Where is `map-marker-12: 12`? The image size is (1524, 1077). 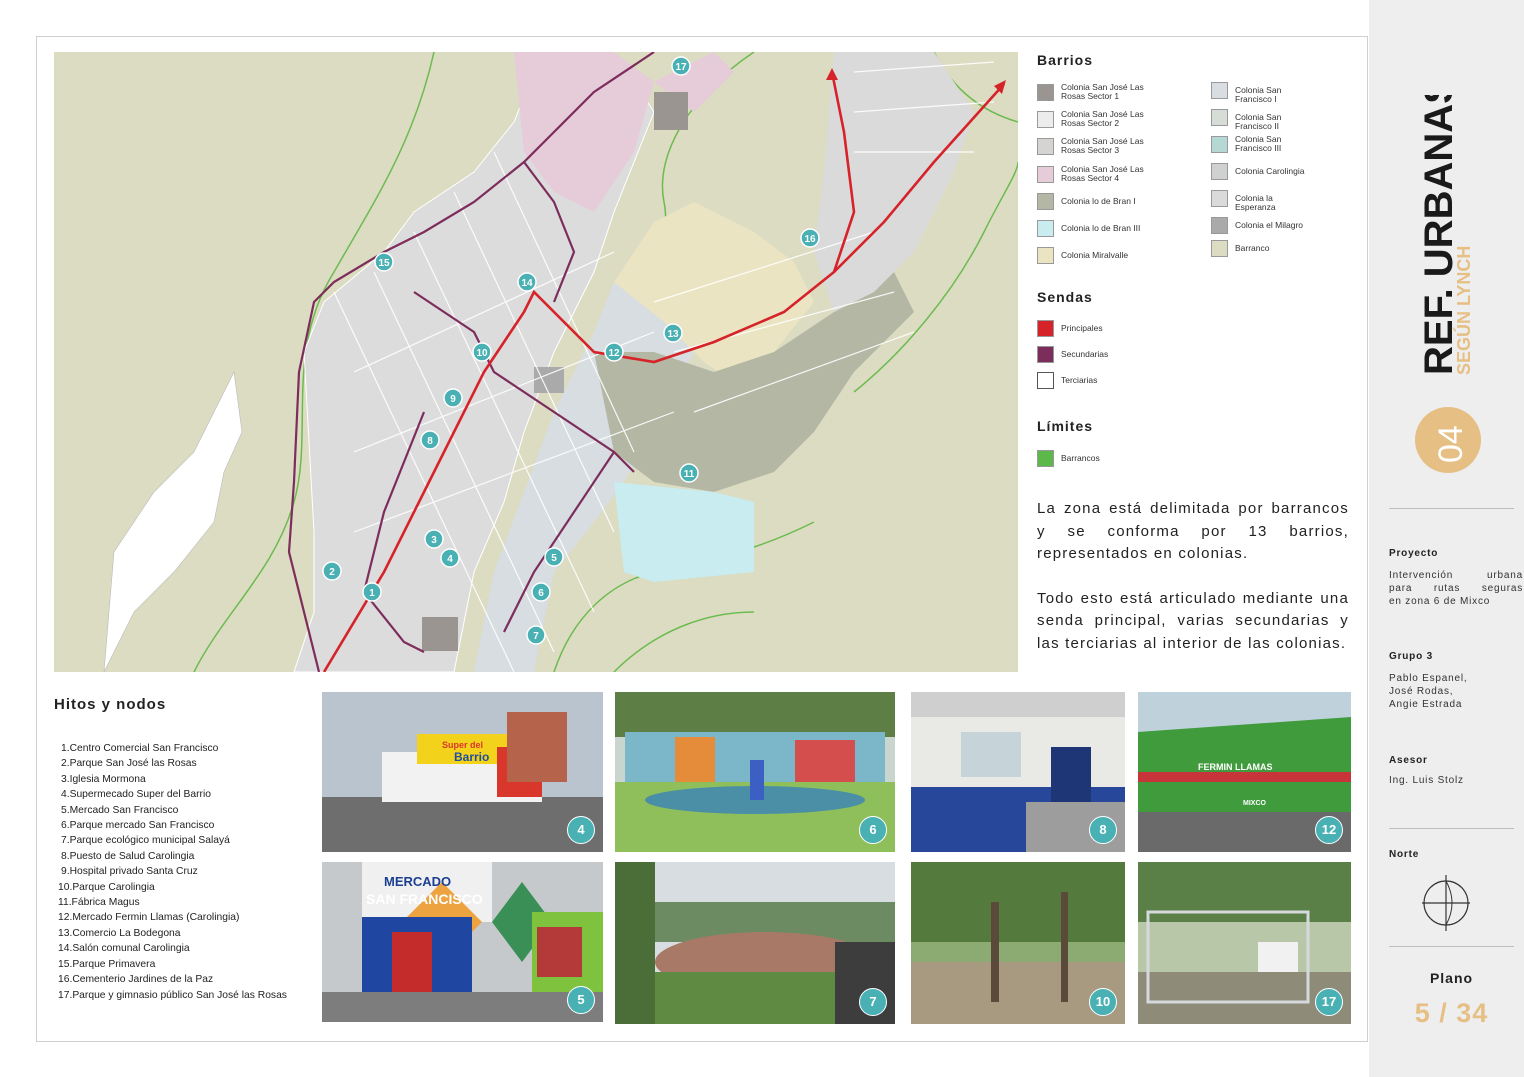
map-marker-12: 12 is located at coordinates (614, 352).